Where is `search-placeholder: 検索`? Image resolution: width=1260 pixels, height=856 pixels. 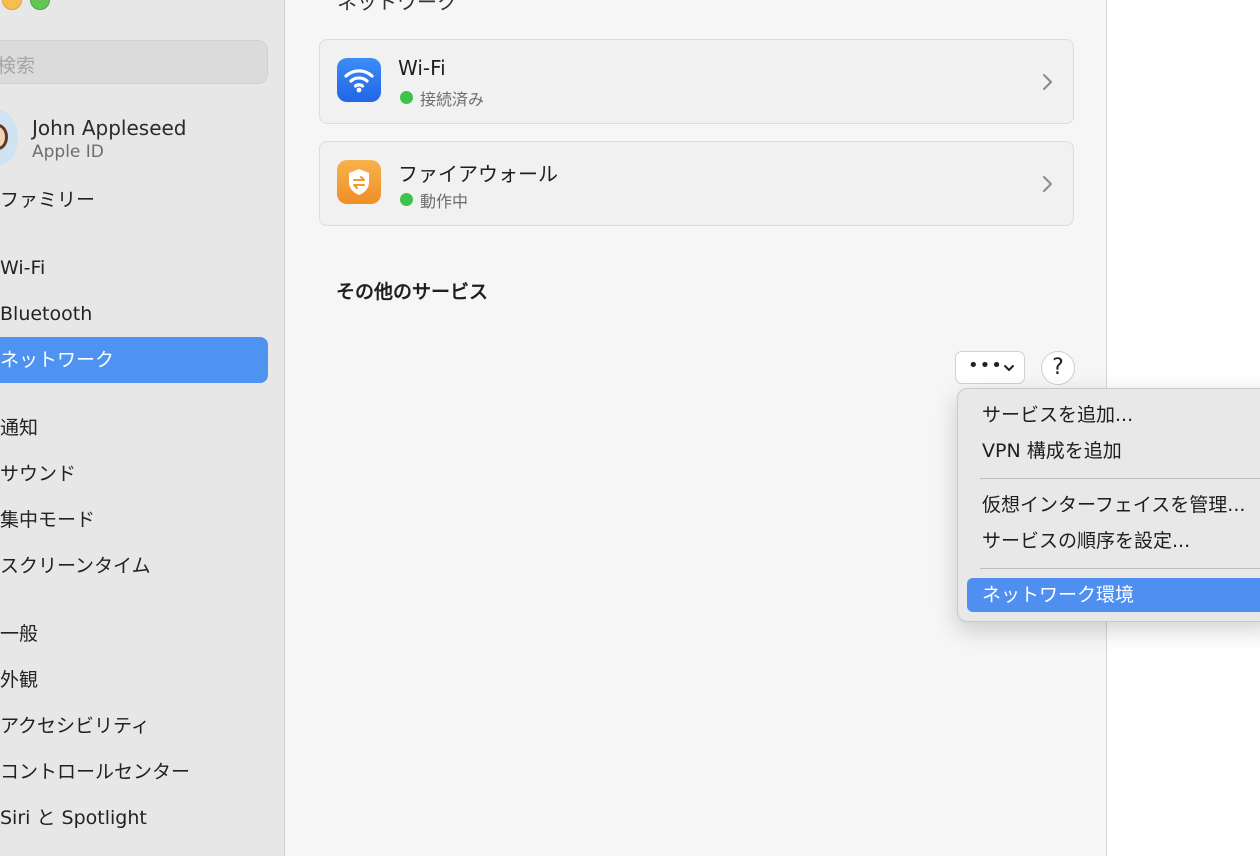 search-placeholder: 検索 is located at coordinates (18, 66).